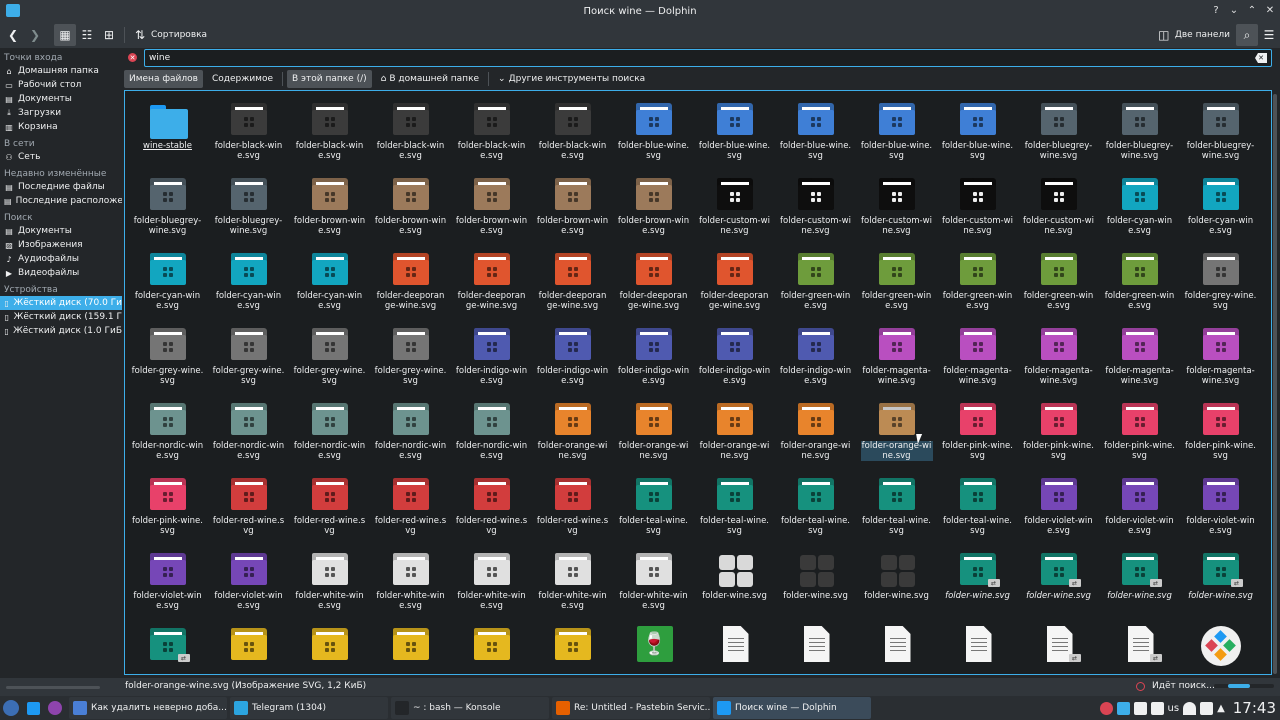  I want to click on sidebar-item: ▶ Видеофайлы, so click(61, 273).